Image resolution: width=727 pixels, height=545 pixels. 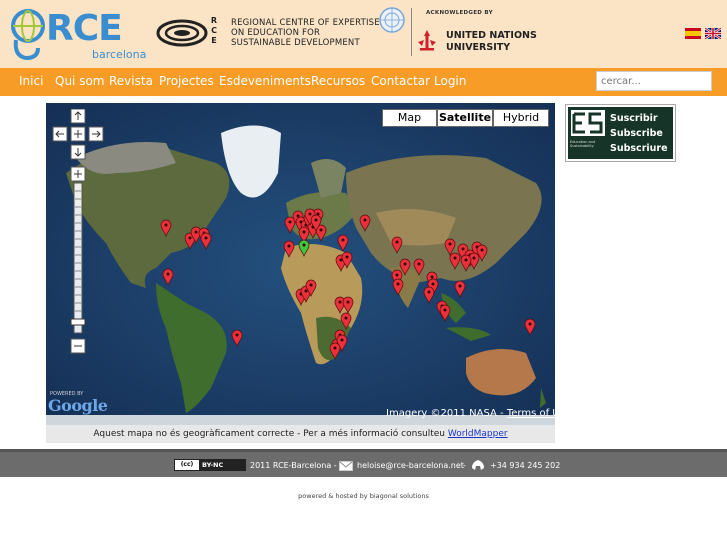 What do you see at coordinates (78, 116) in the screenshot?
I see `pan-up-button` at bounding box center [78, 116].